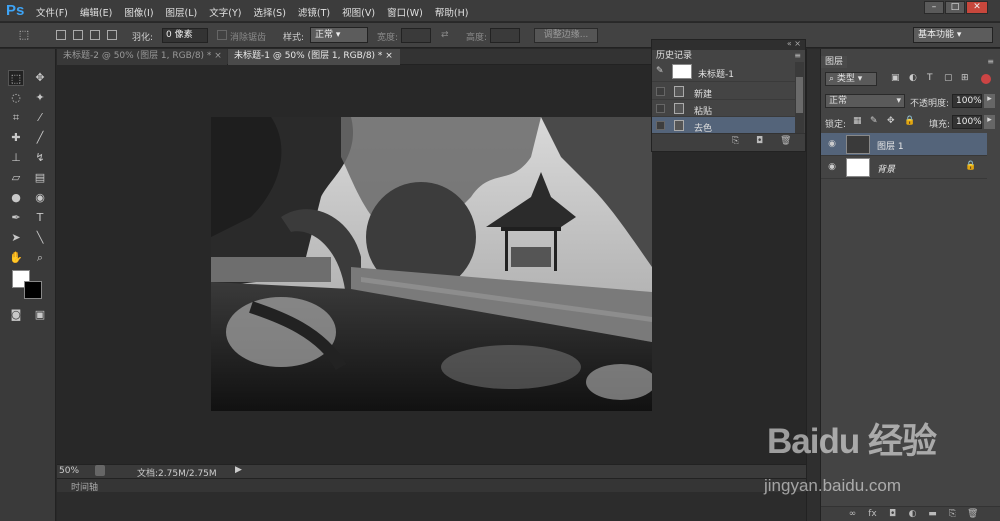  I want to click on delete-layer-icon: 🗑, so click(972, 514).